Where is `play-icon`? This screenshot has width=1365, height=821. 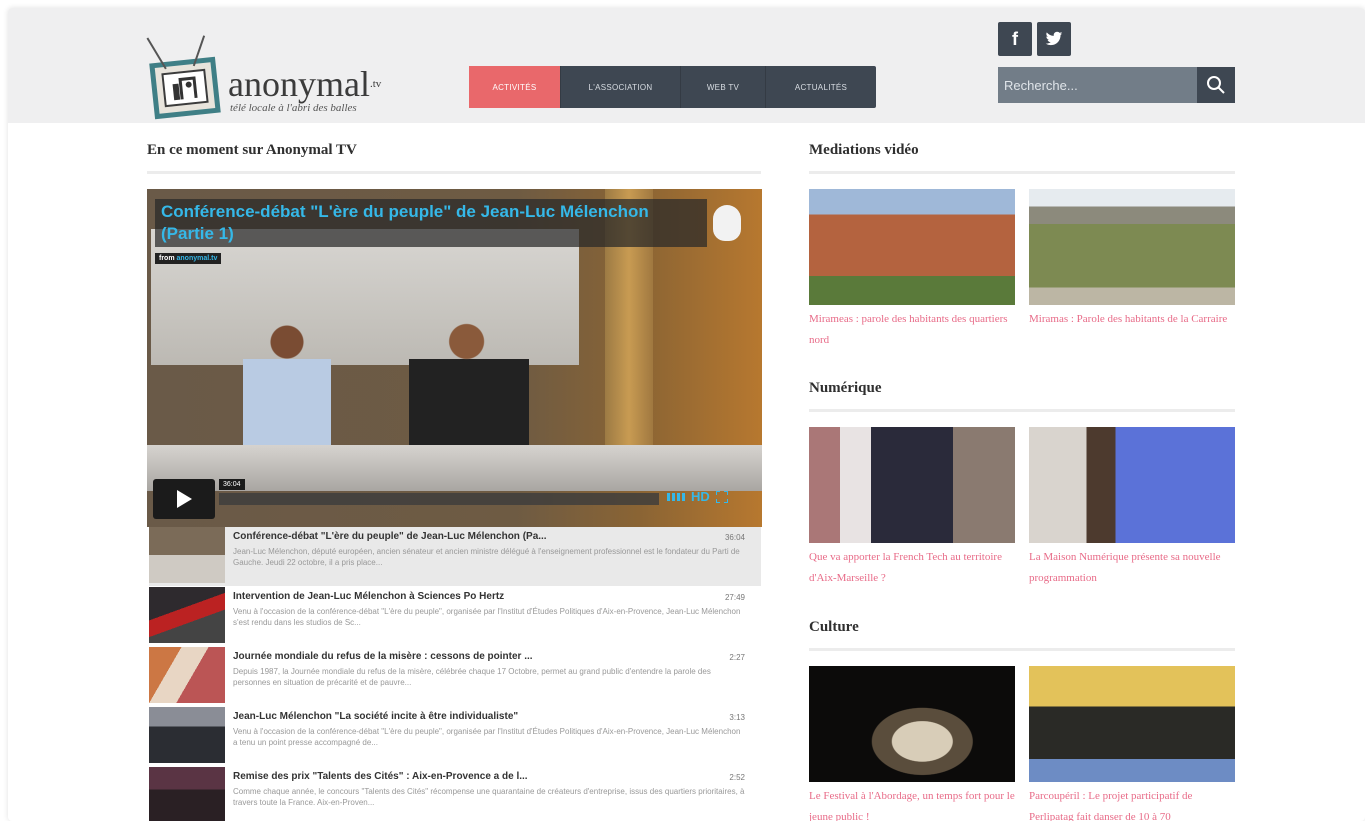
play-icon is located at coordinates (184, 499).